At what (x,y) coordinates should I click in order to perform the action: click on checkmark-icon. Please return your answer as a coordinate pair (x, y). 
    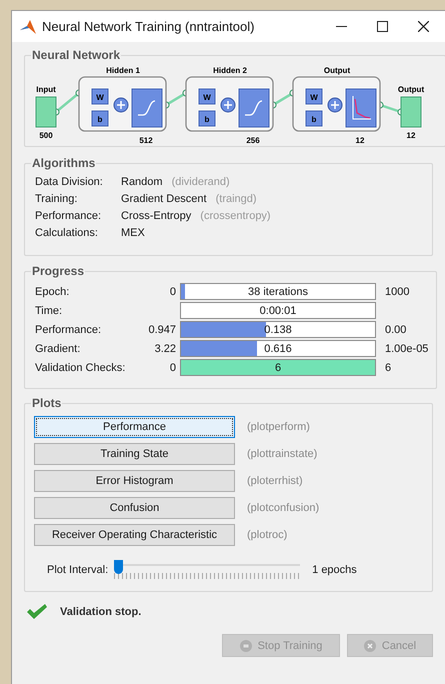
    Looking at the image, I should click on (37, 612).